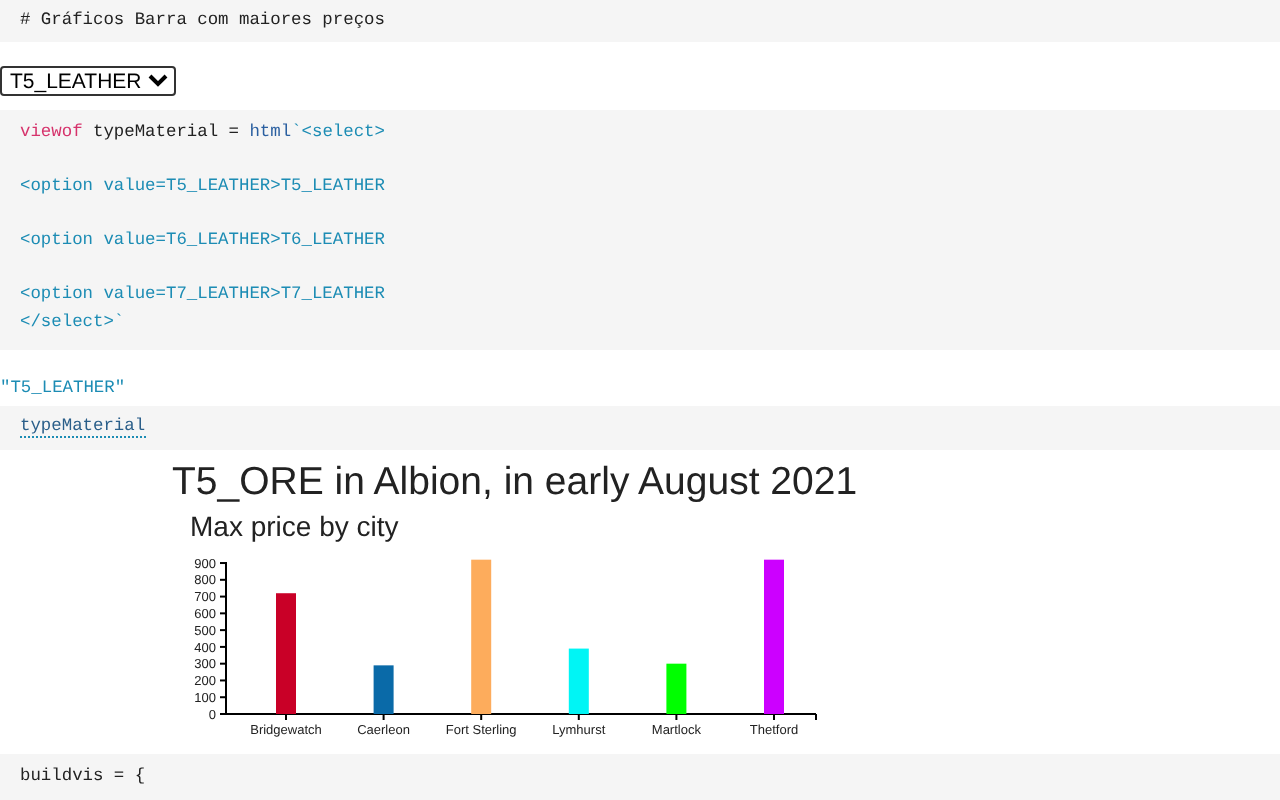 The image size is (1280, 800). Describe the element at coordinates (203, 295) in the screenshot. I see `code-line: <option value=T7_LEATHER>T7_LEATHER` at that location.